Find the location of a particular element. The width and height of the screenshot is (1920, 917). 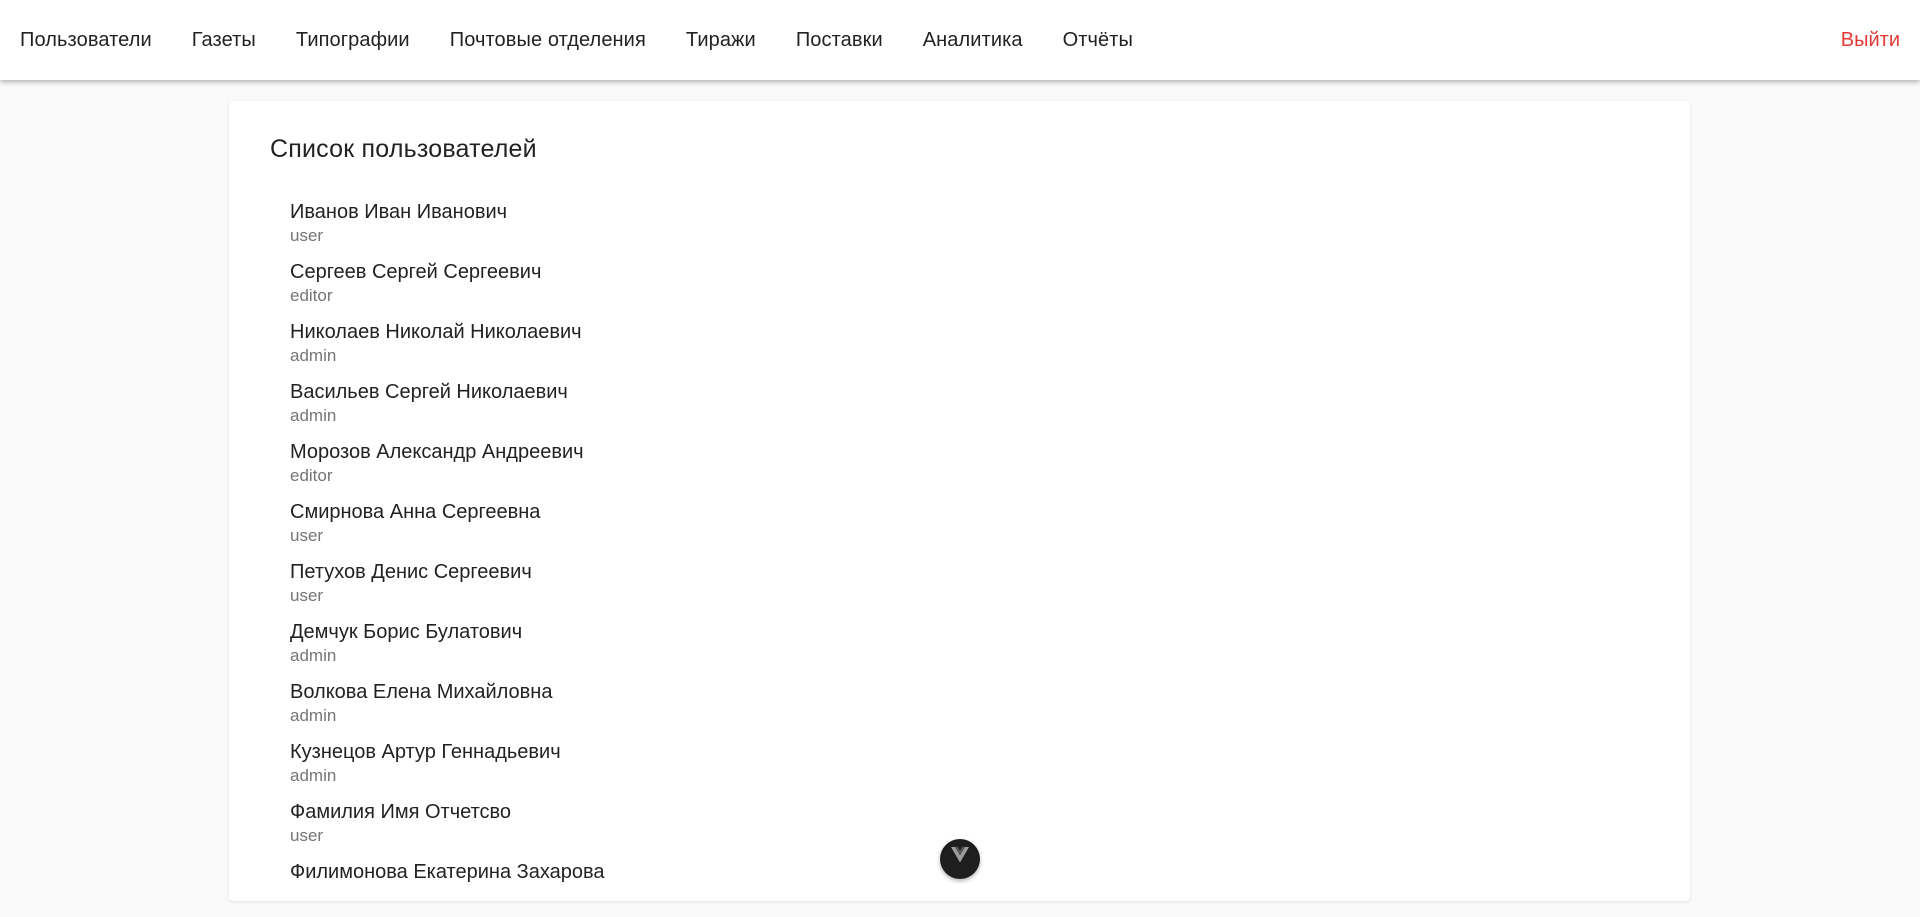

nav-item-printing-houses: Типографии is located at coordinates (353, 40).